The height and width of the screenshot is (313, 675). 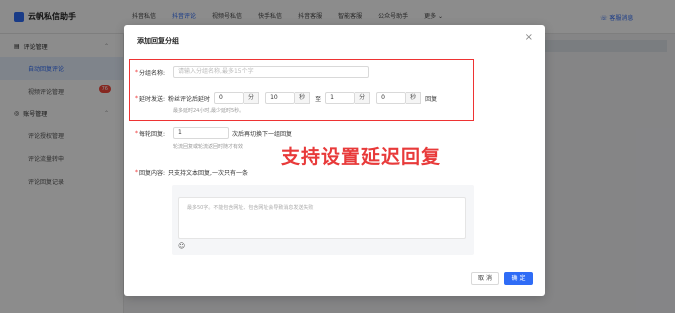 I want to click on delay-row: * 延时发送: 粉丝评论后延时 0 分 10 秒 至 1 分 0 秒 回复, so click(x=286, y=98).